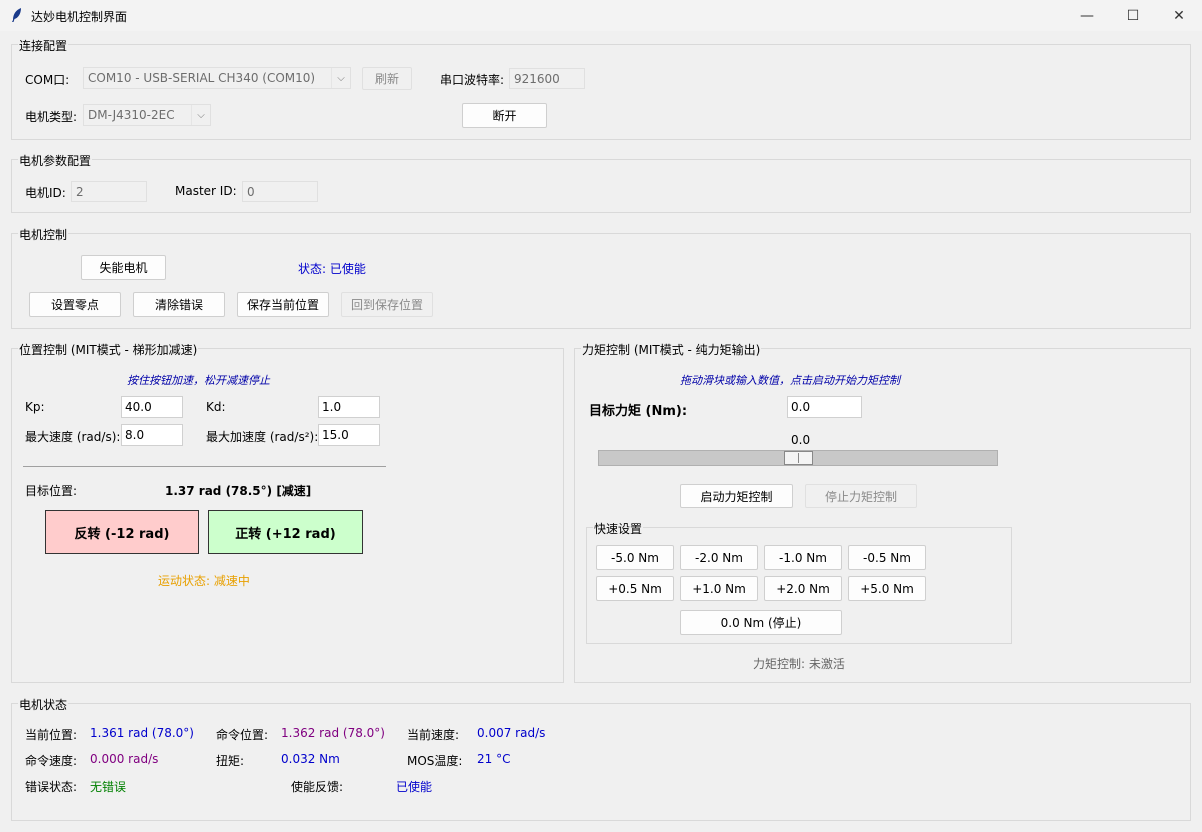  Describe the element at coordinates (887, 588) in the screenshot. I see `quick-set-button: +5.0 Nm` at that location.